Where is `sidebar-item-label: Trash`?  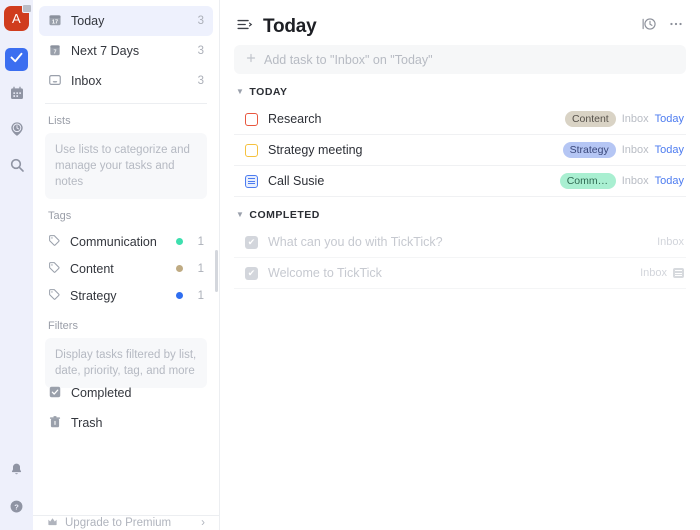
sidebar-item-label: Trash is located at coordinates (87, 423).